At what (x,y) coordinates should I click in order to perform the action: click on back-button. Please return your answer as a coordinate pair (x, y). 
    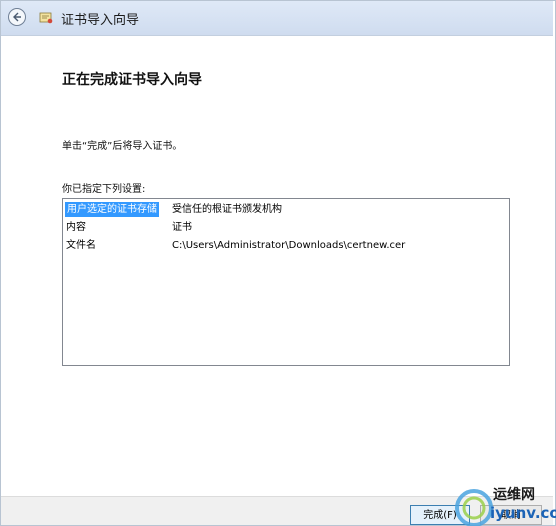
    Looking at the image, I should click on (17, 17).